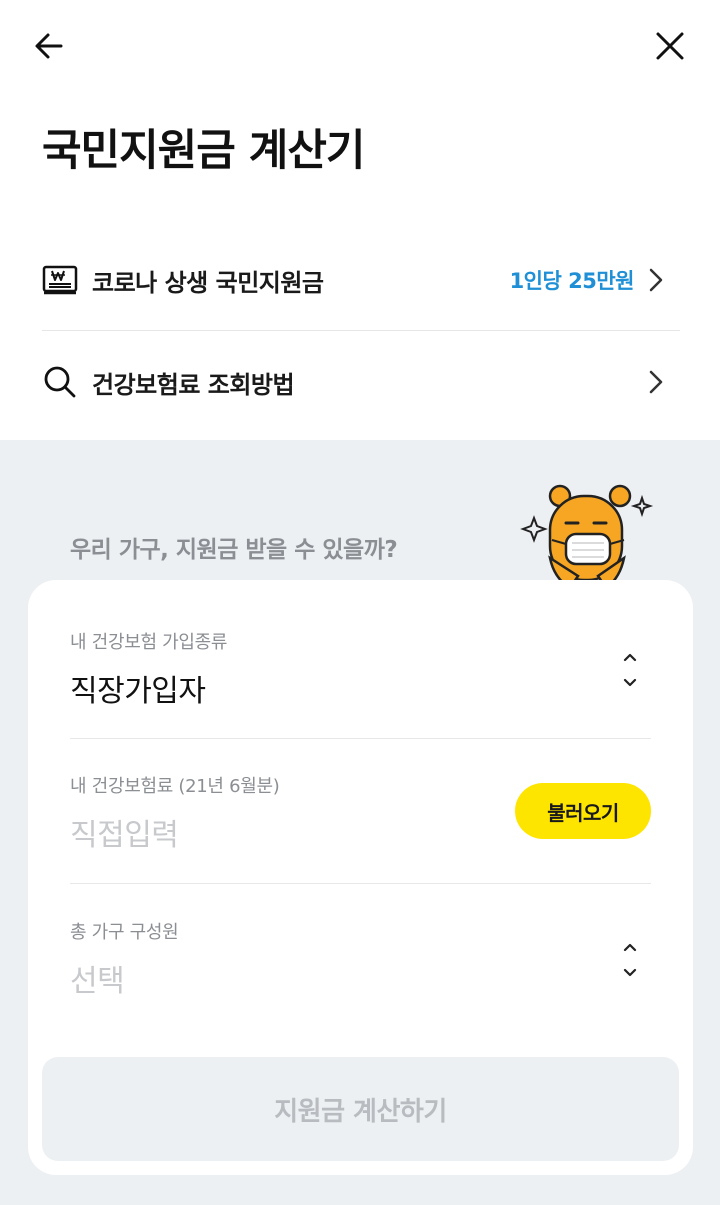 Image resolution: width=720 pixels, height=1205 pixels. Describe the element at coordinates (361, 280) in the screenshot. I see `support-info-row: 코로나 상생 국민지원금 1인당 25만원` at that location.